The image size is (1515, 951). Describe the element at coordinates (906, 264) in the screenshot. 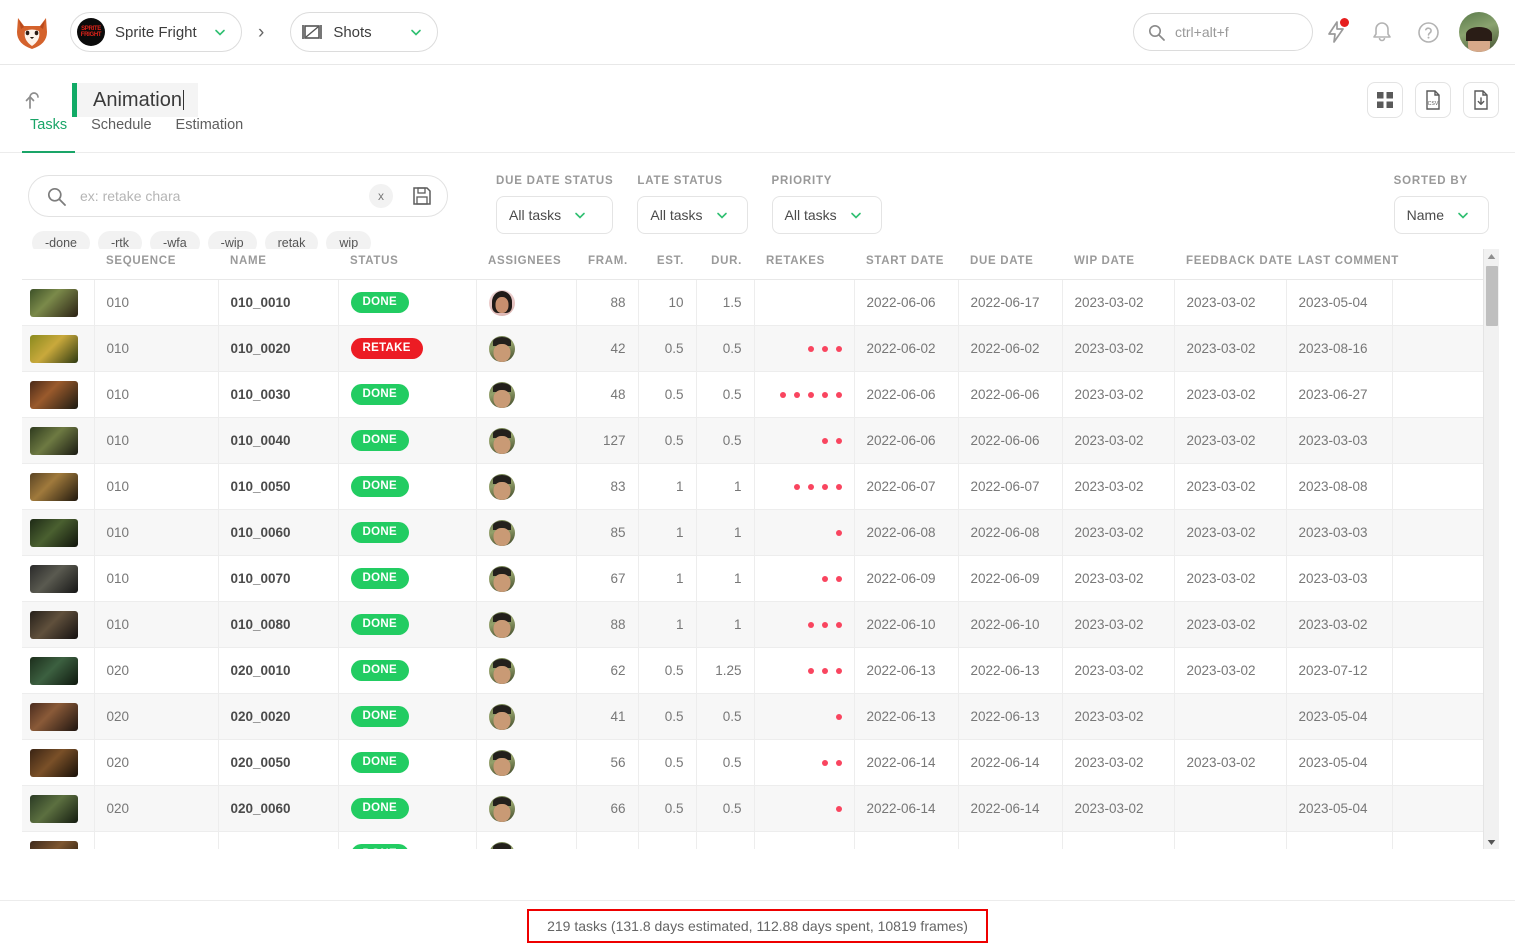

I see `col-start-date: START DATE` at that location.